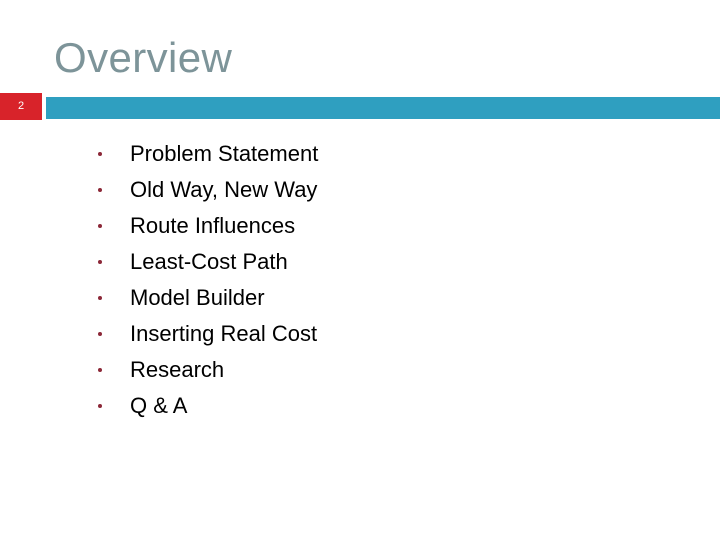  I want to click on list-item: Research, so click(375, 370).